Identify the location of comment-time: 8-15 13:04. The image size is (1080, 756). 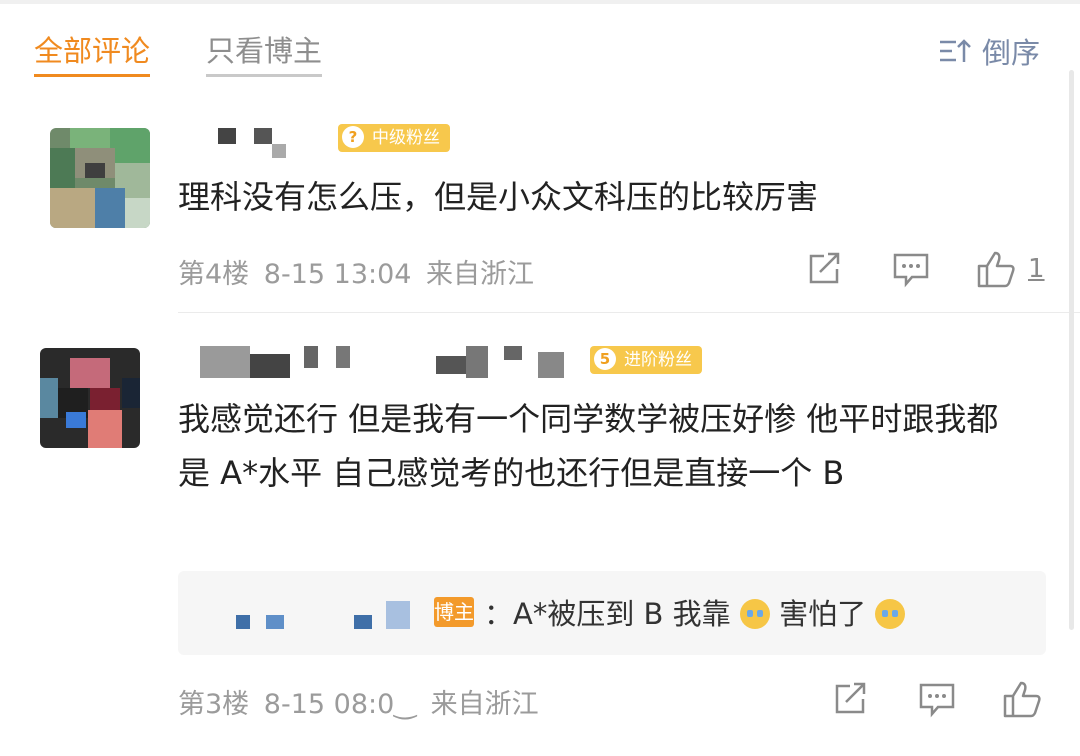
(337, 274).